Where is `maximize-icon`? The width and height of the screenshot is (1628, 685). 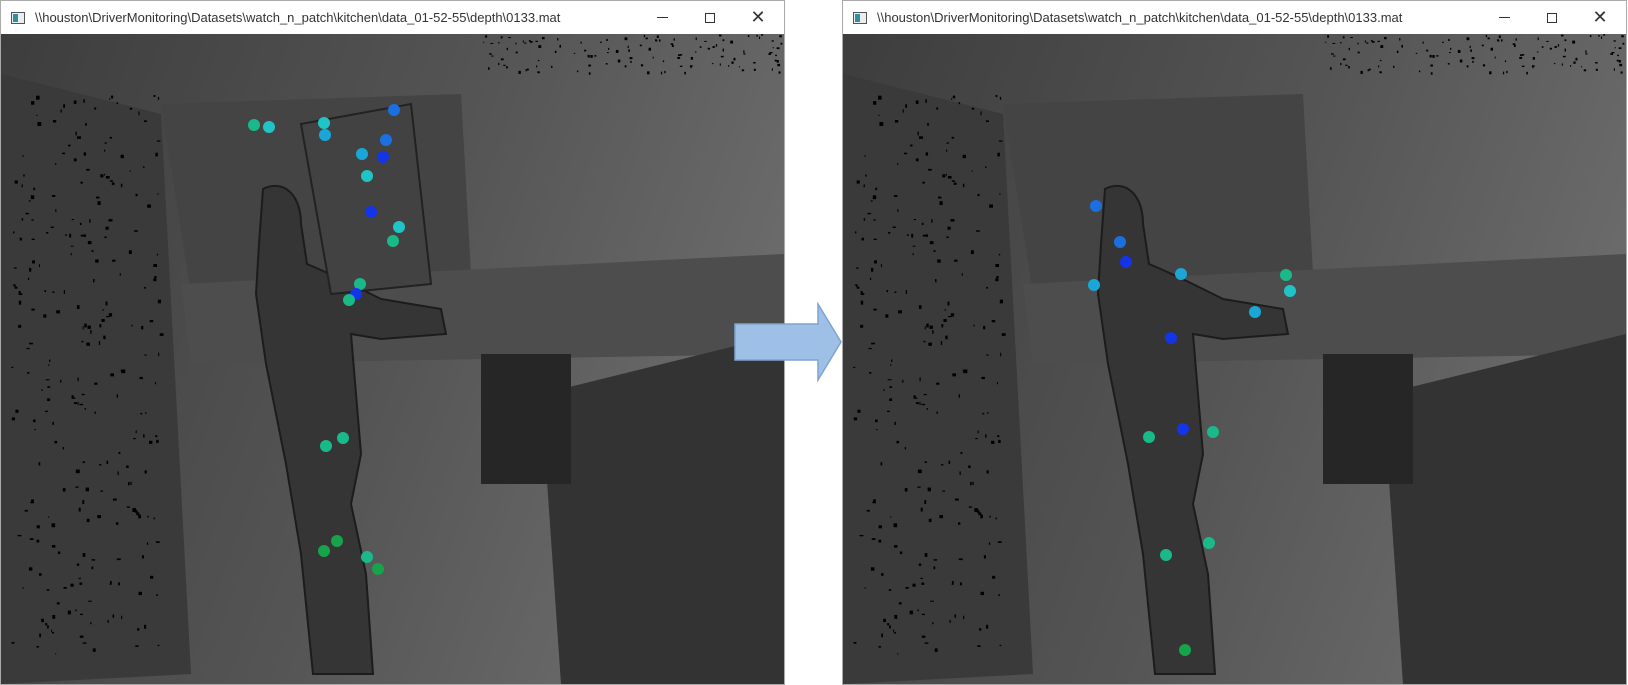
maximize-icon is located at coordinates (1552, 17).